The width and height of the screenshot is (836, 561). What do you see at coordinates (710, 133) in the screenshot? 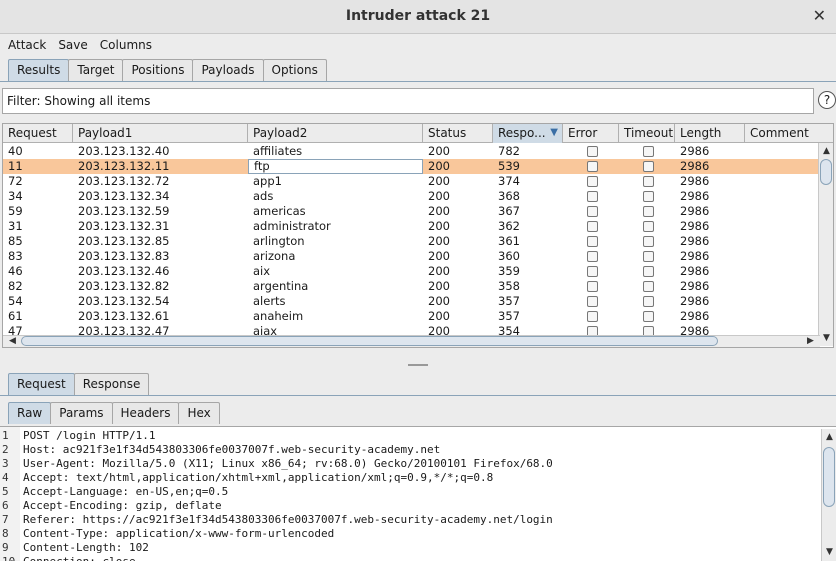
I see `col-length: Length` at bounding box center [710, 133].